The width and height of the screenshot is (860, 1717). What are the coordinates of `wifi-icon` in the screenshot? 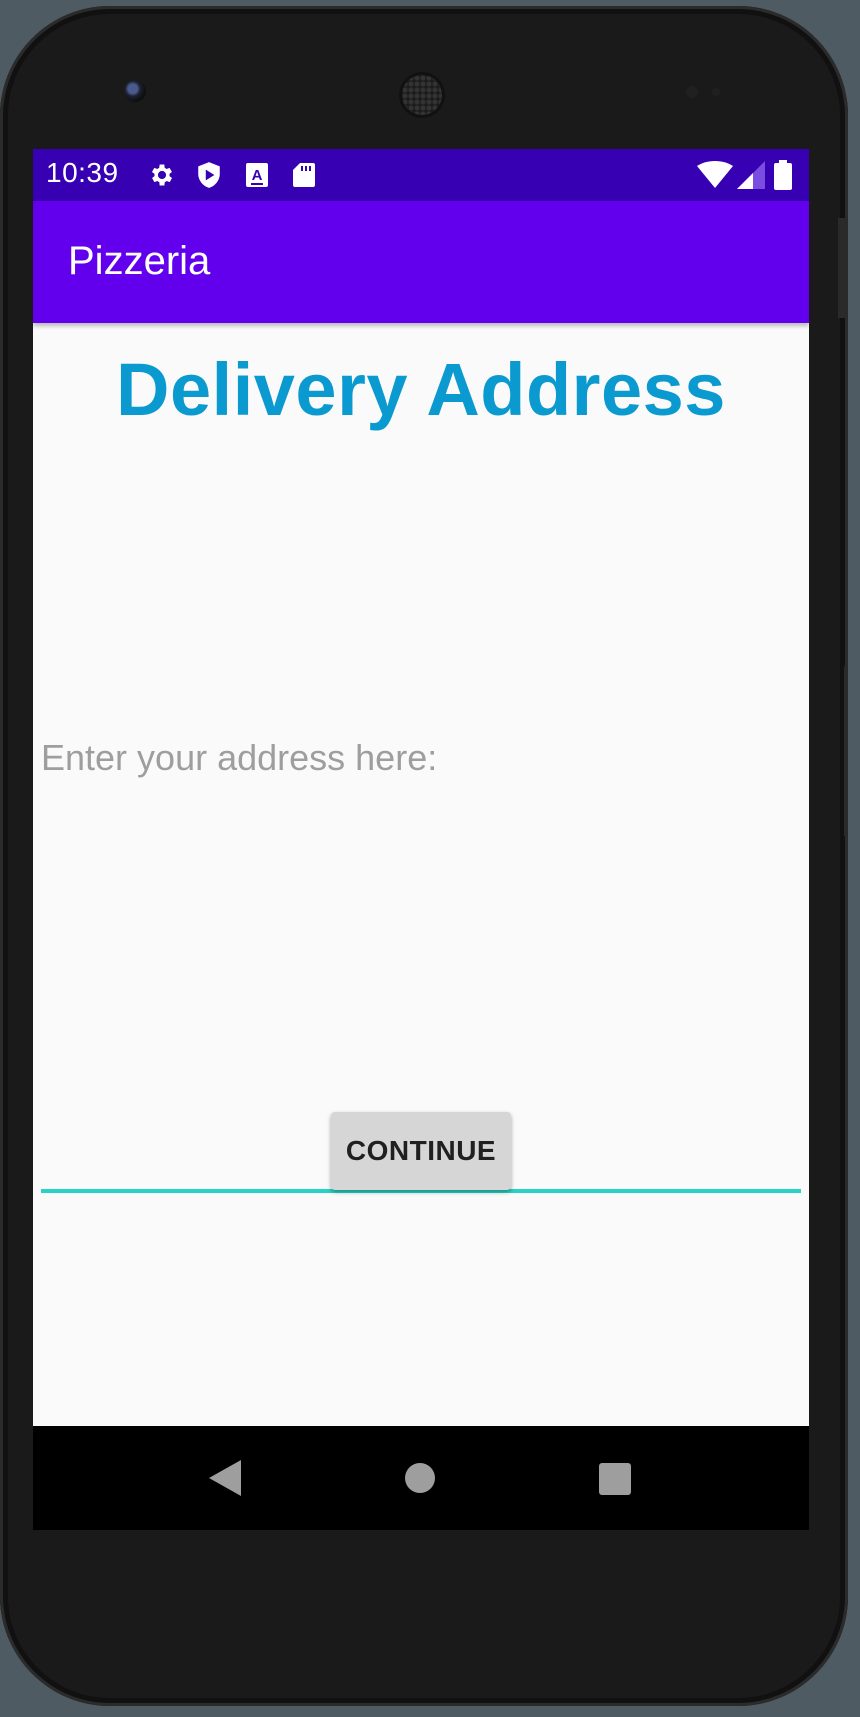 It's located at (715, 175).